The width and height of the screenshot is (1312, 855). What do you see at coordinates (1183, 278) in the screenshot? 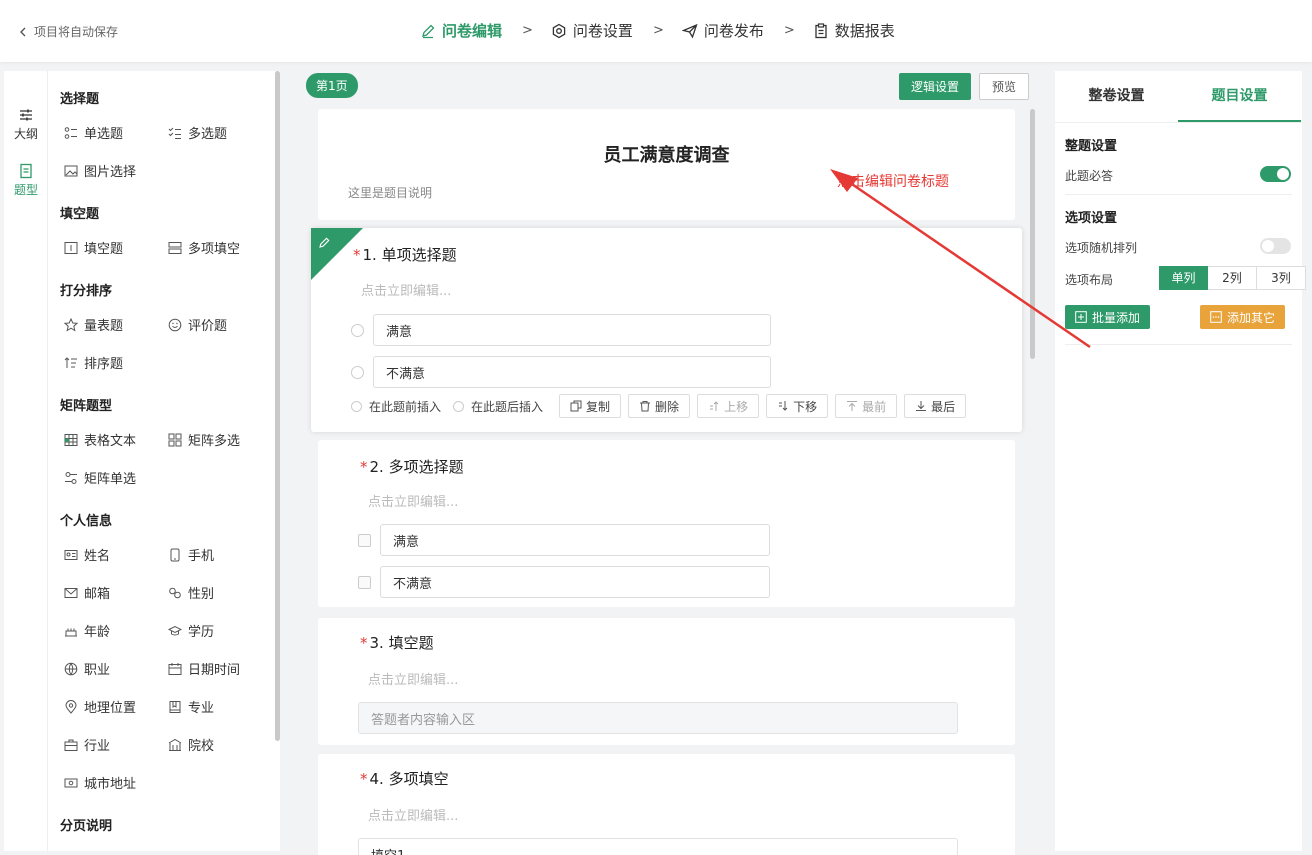
I see `layout-option-single: 单列` at bounding box center [1183, 278].